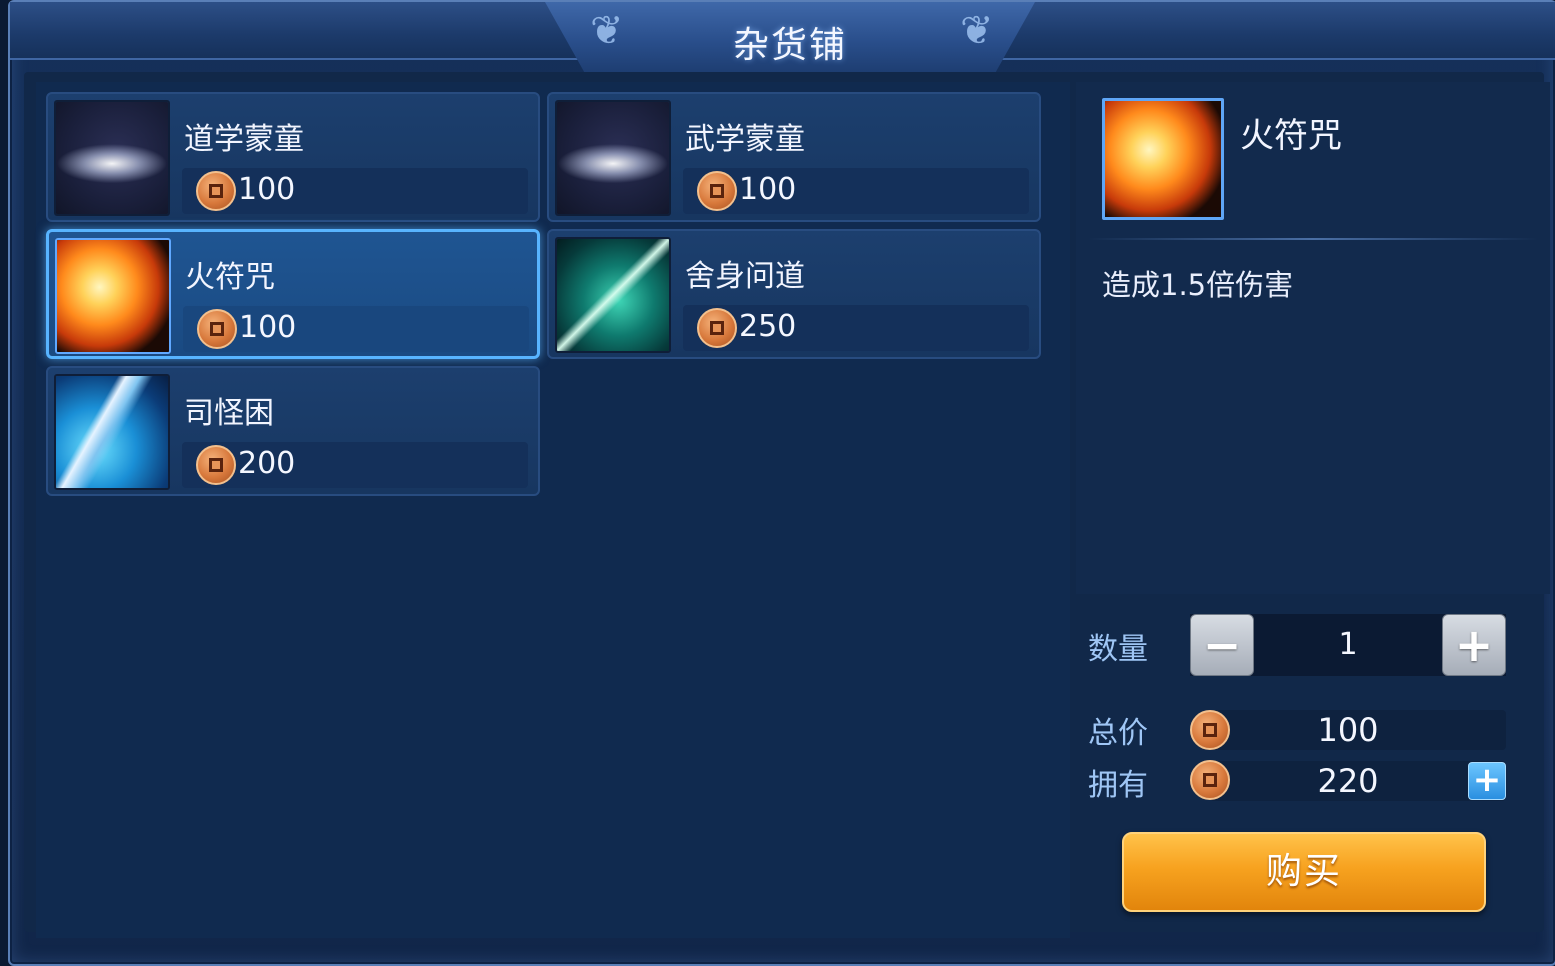 The height and width of the screenshot is (966, 1555). I want to click on item-name: 司怪困, so click(229, 413).